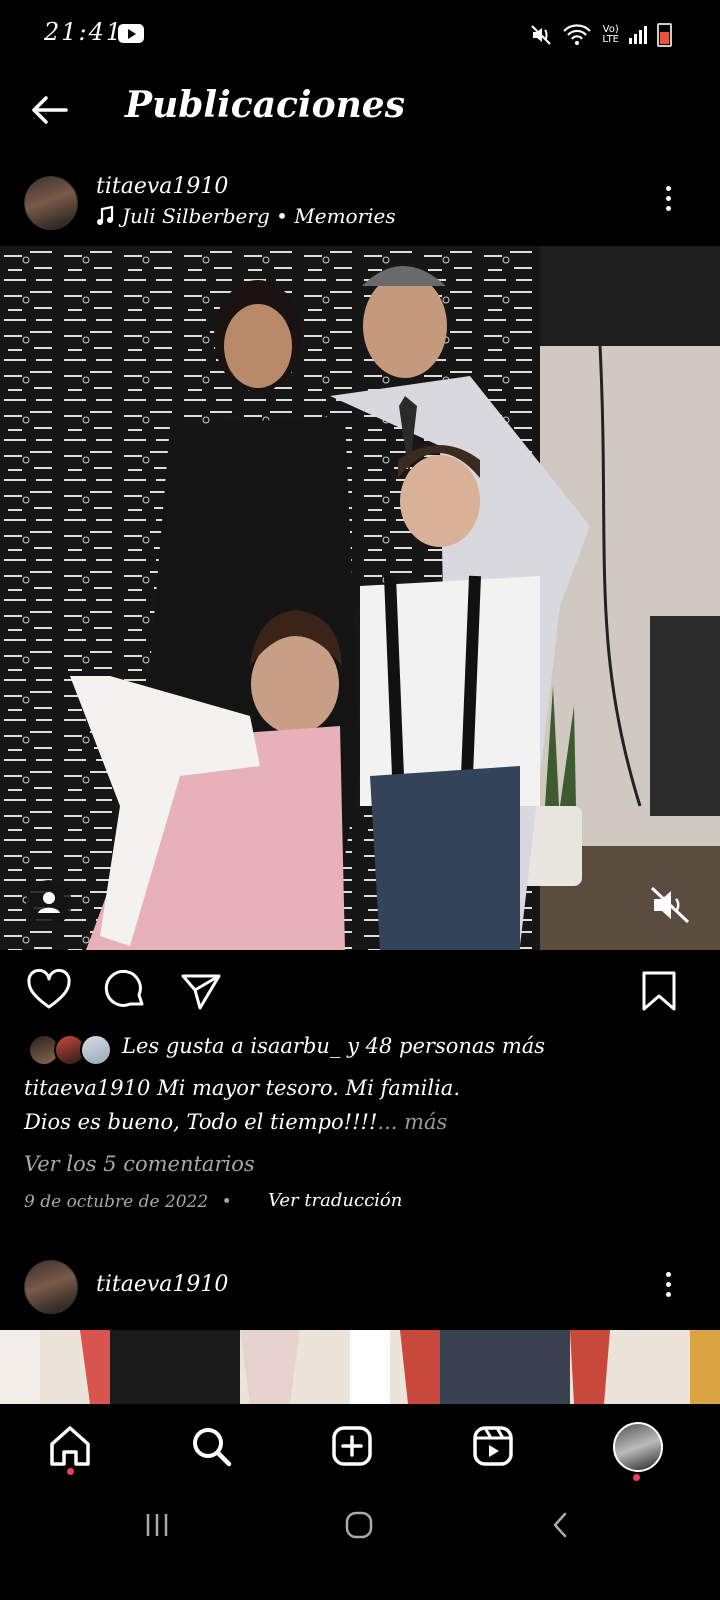 This screenshot has height=1600, width=720. Describe the element at coordinates (259, 216) in the screenshot. I see `music-label: Juli Silberberg • Memories` at that location.